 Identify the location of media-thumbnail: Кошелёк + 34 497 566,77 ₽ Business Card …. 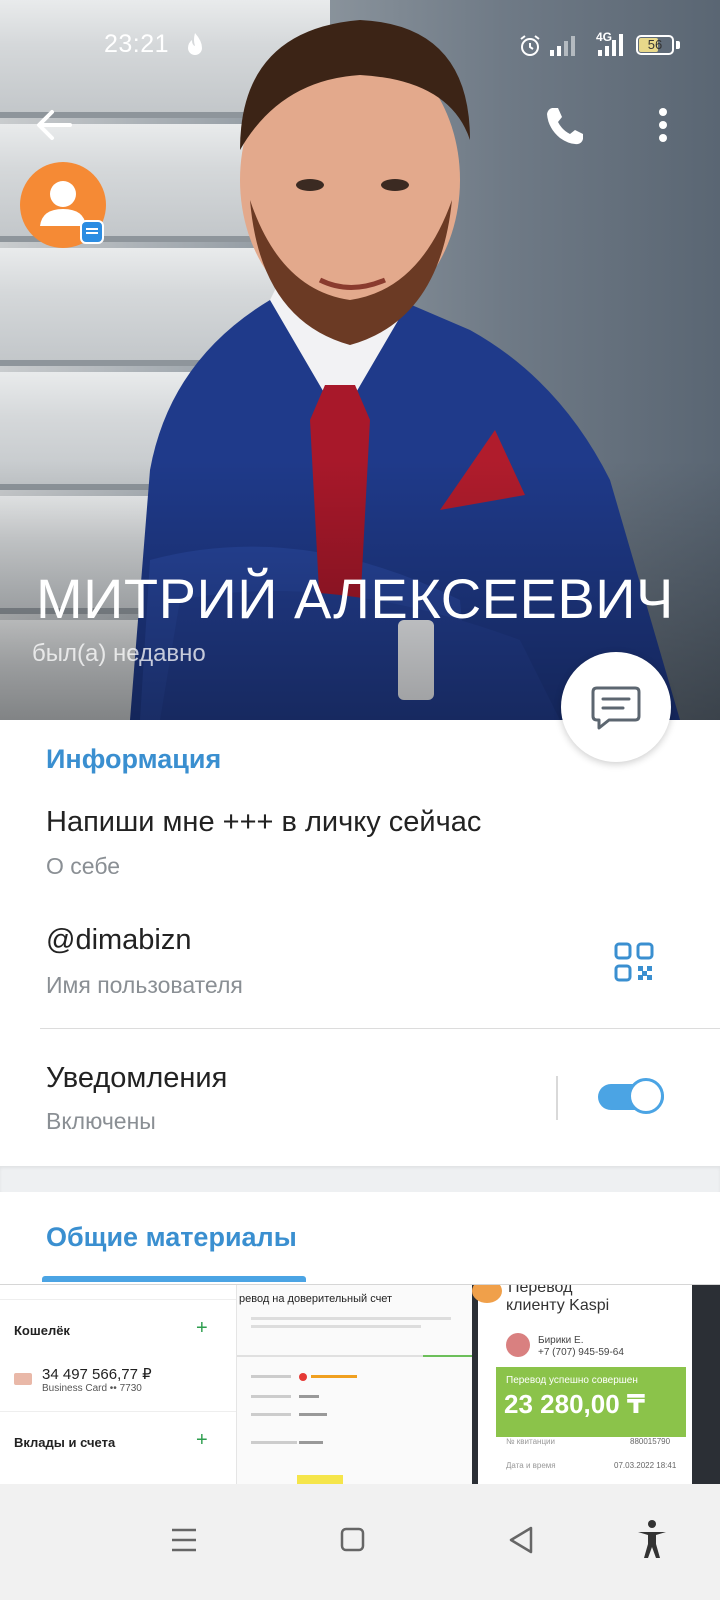
(118, 1384).